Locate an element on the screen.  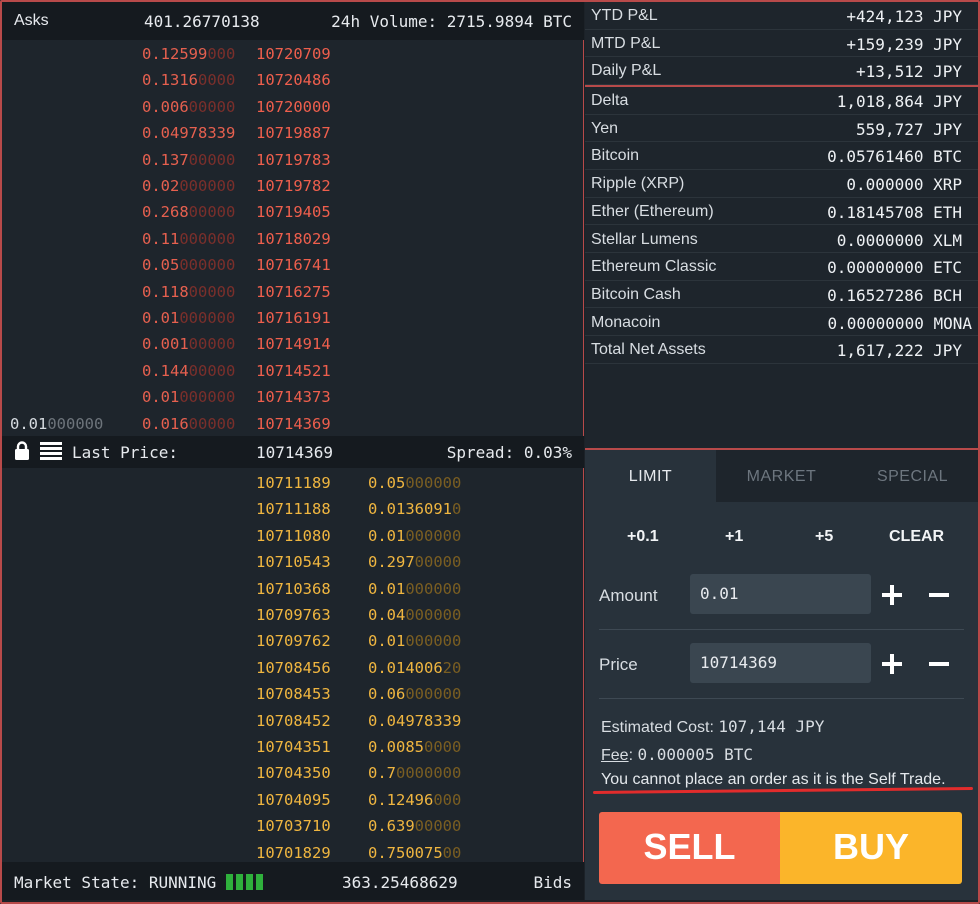
own-qty-pad: 000000 is located at coordinates (75, 423).